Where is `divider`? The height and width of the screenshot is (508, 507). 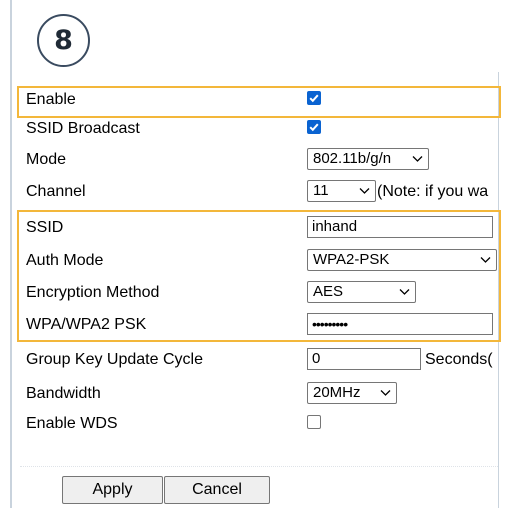
divider is located at coordinates (259, 466).